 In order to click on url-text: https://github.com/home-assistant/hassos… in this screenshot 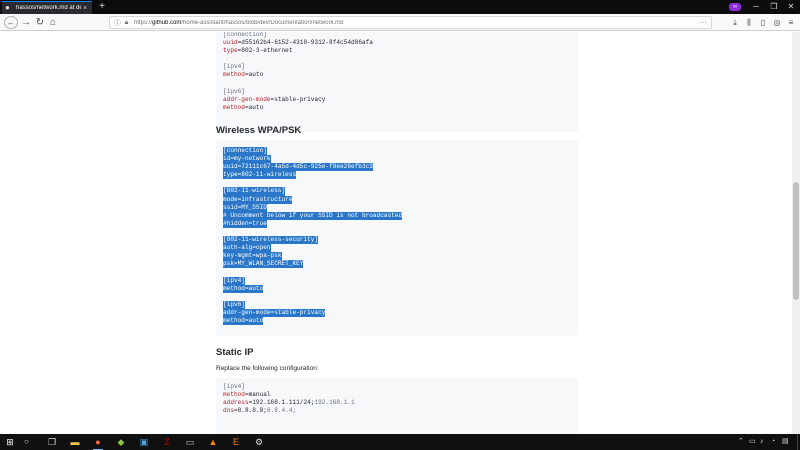, I will do `click(414, 23)`.